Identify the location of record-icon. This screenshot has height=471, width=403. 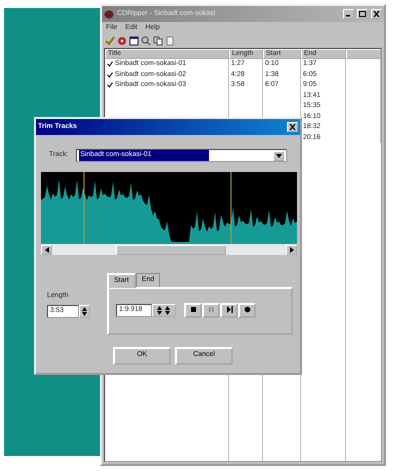
(247, 309).